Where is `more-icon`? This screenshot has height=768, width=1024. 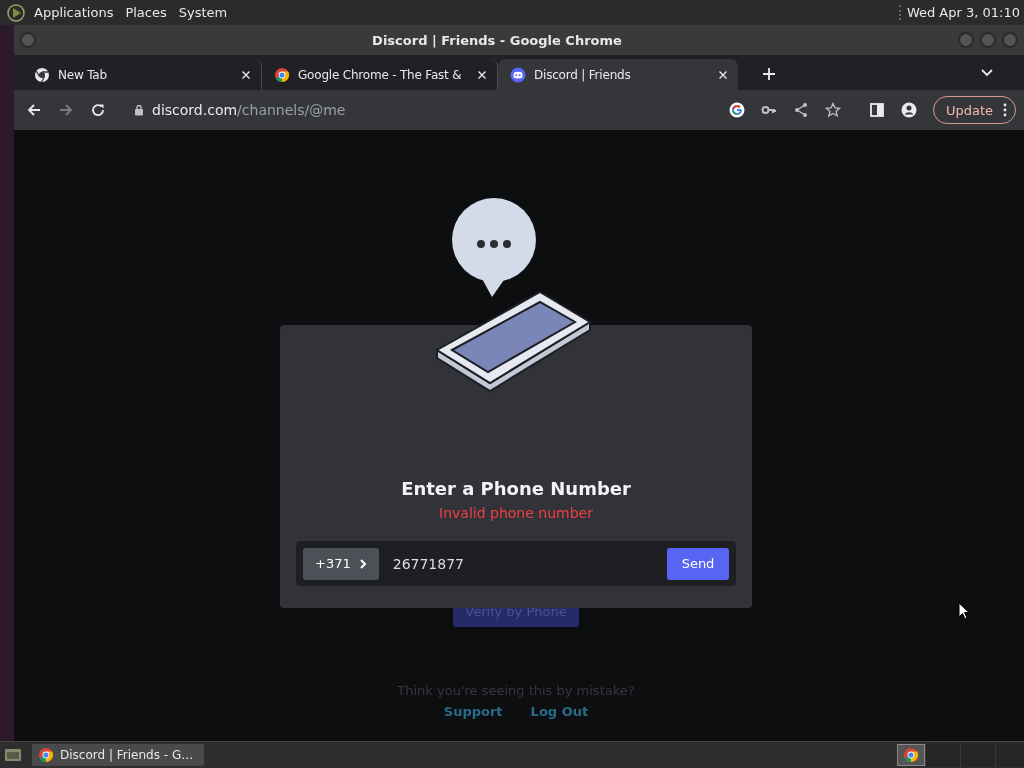
more-icon is located at coordinates (1005, 110).